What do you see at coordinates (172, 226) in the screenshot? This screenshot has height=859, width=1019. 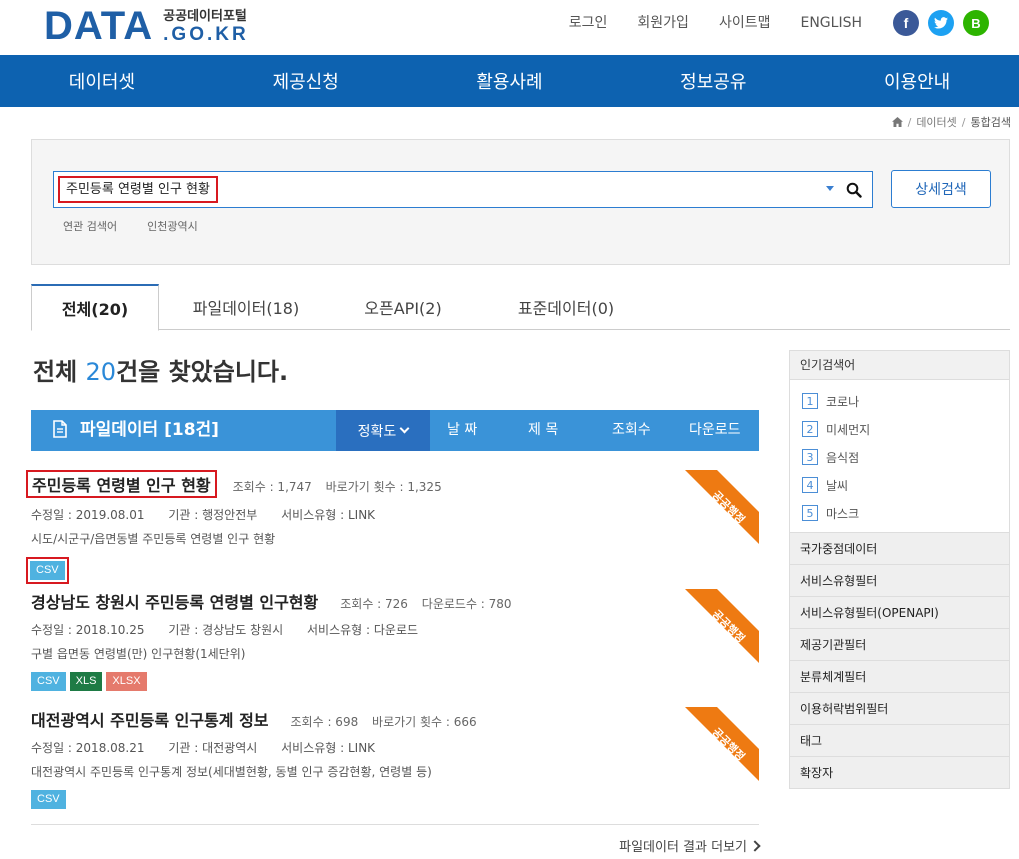 I see `related-term: 인천광역시` at bounding box center [172, 226].